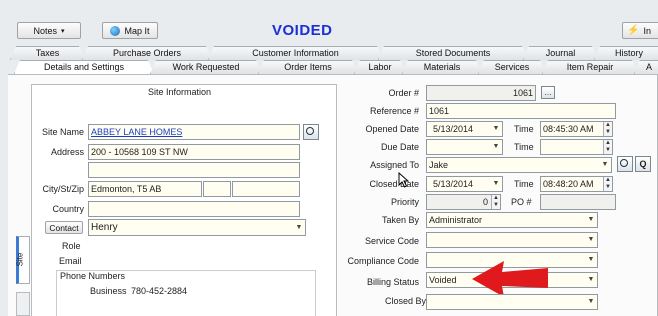 The height and width of the screenshot is (316, 658). I want to click on order-number-value: 1061, so click(522, 93).